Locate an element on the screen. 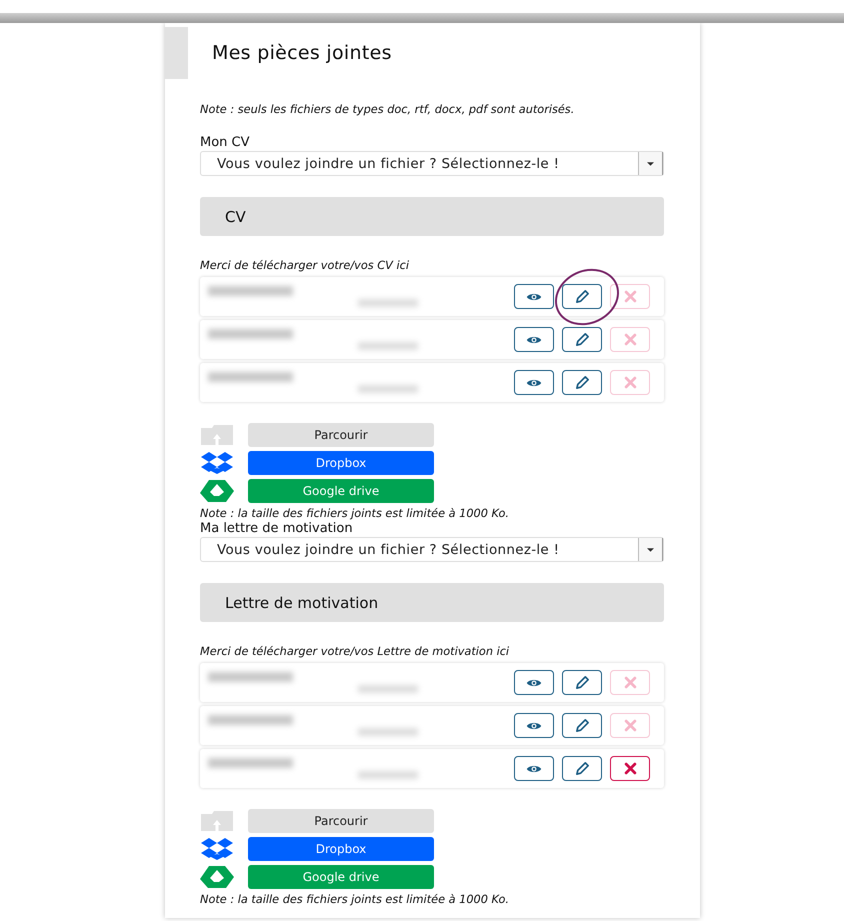  field-label: Ma lettre de motivation is located at coordinates (277, 529).